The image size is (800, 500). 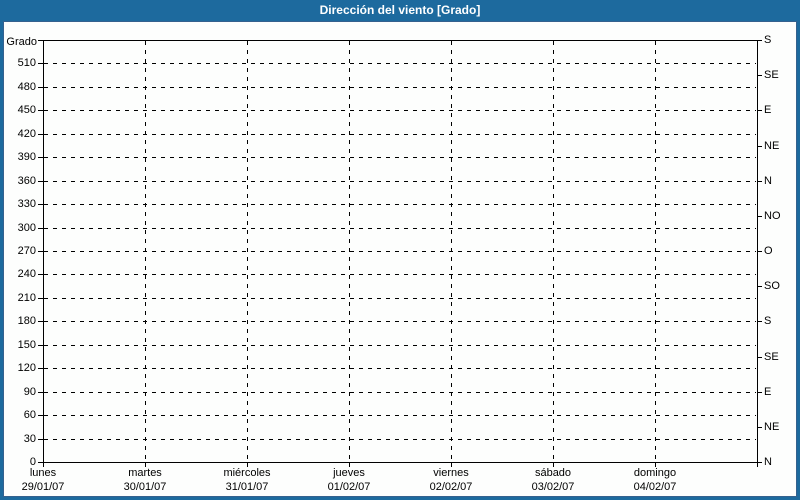 What do you see at coordinates (655, 473) in the screenshot?
I see `x-axis-day-label: domingo` at bounding box center [655, 473].